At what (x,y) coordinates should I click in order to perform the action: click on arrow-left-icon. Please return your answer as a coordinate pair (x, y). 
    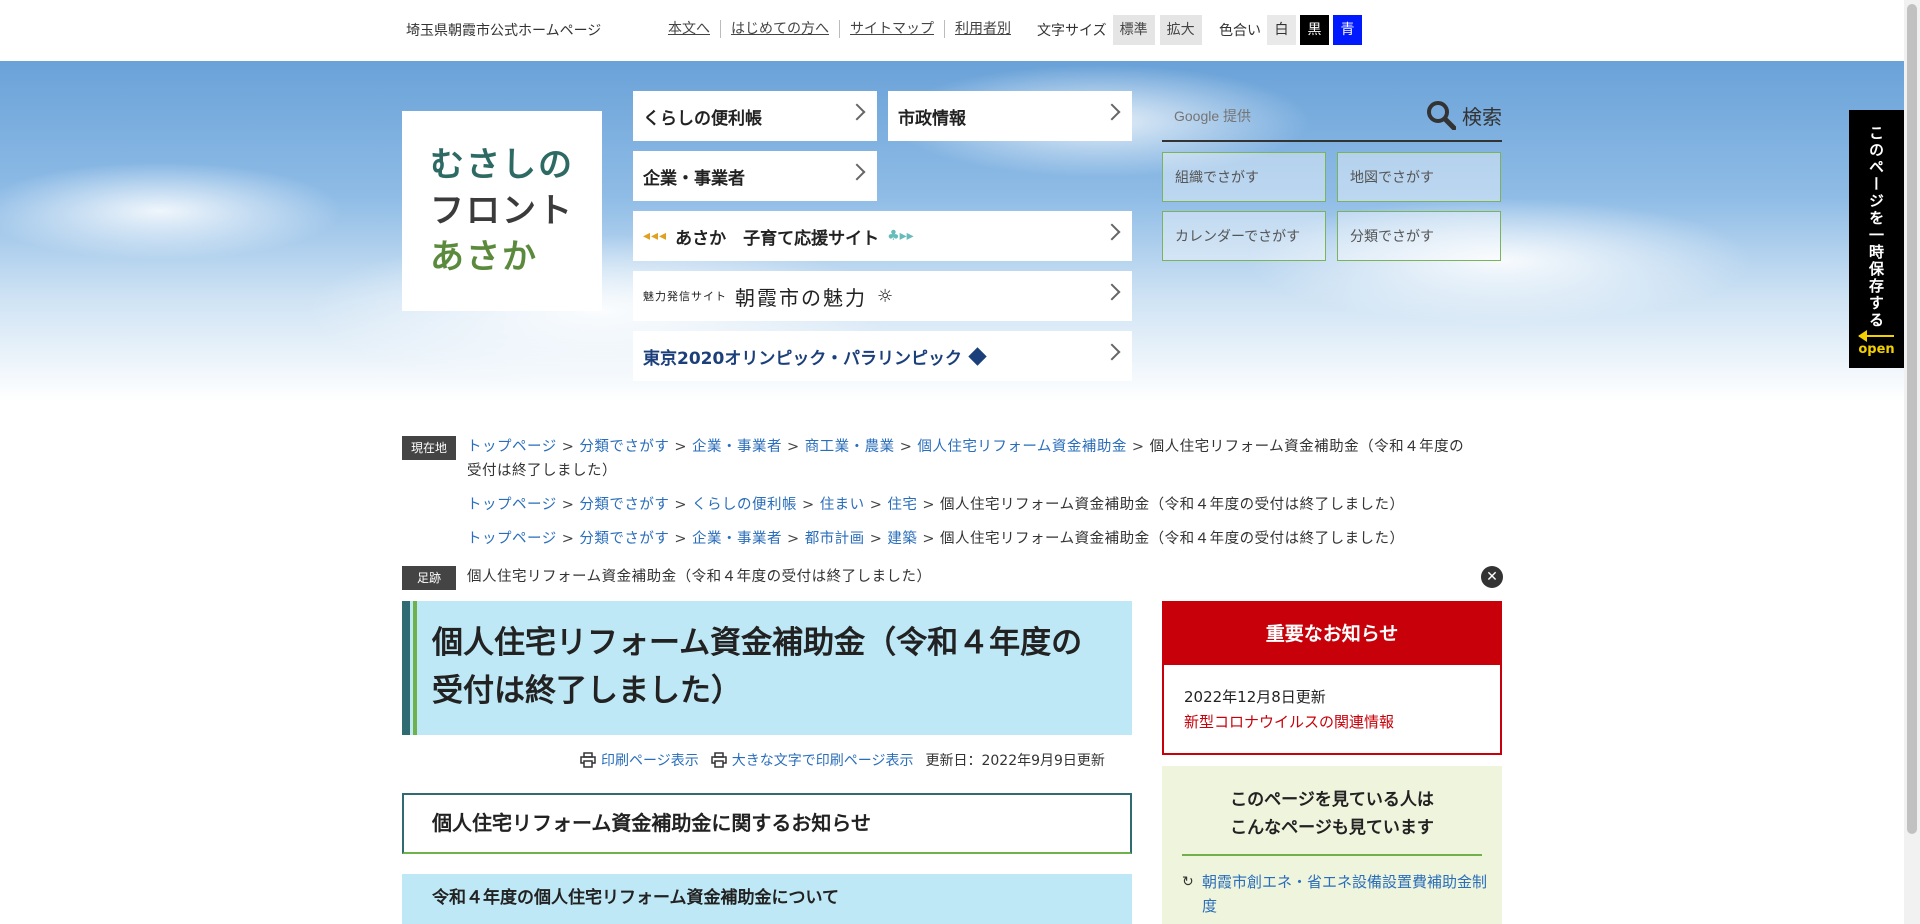
    Looking at the image, I should click on (1876, 336).